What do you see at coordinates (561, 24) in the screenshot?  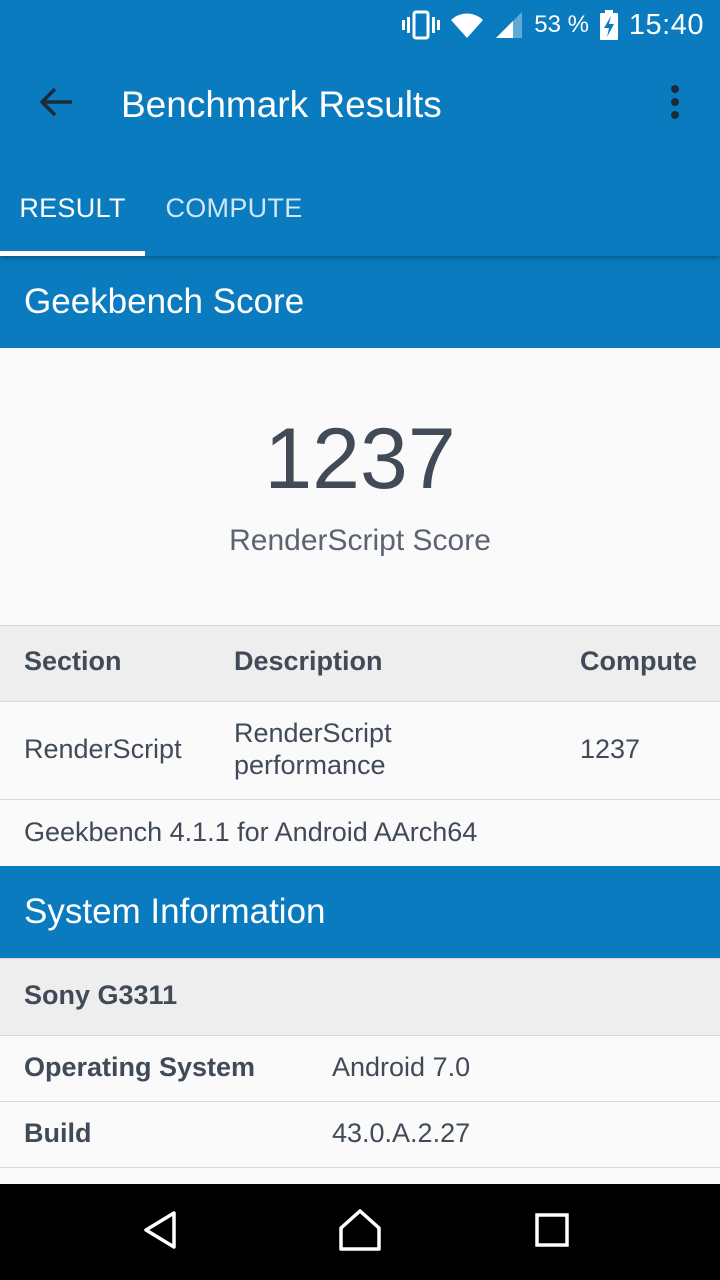 I see `battery-percent: 53 %` at bounding box center [561, 24].